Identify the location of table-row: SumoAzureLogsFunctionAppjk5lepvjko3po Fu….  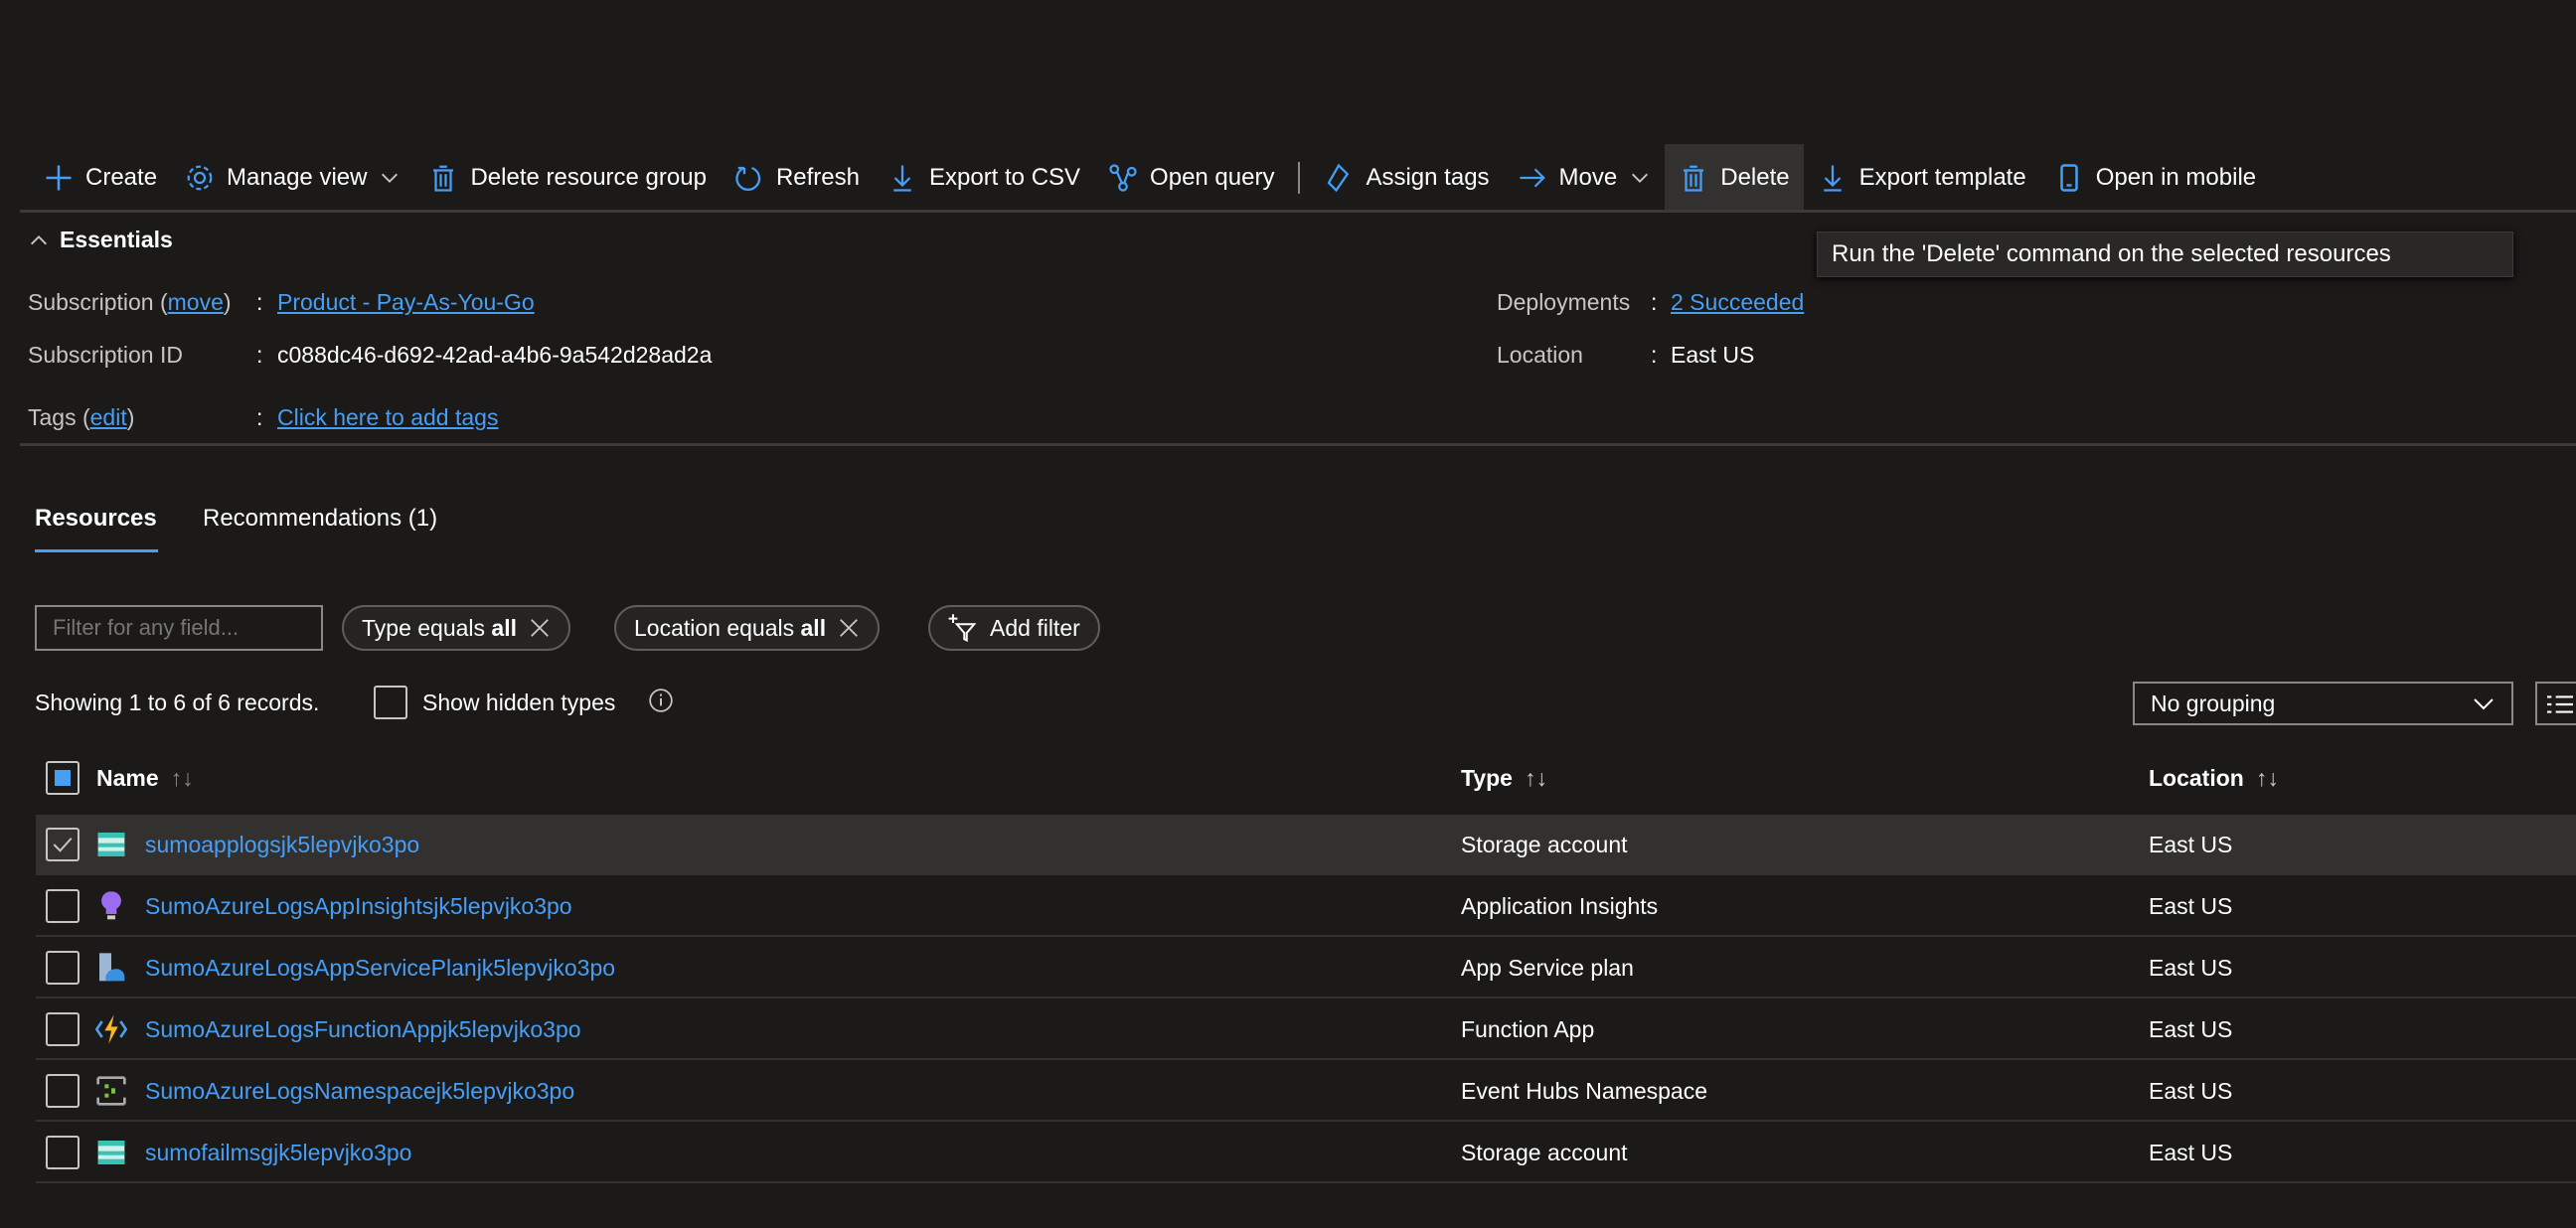
(1306, 1029).